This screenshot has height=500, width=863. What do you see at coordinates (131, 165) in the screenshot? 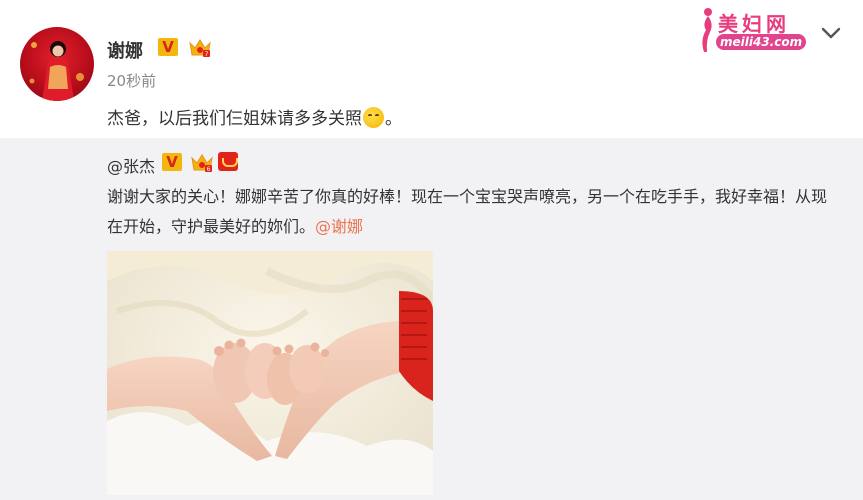
I see `repost-author: @张杰` at bounding box center [131, 165].